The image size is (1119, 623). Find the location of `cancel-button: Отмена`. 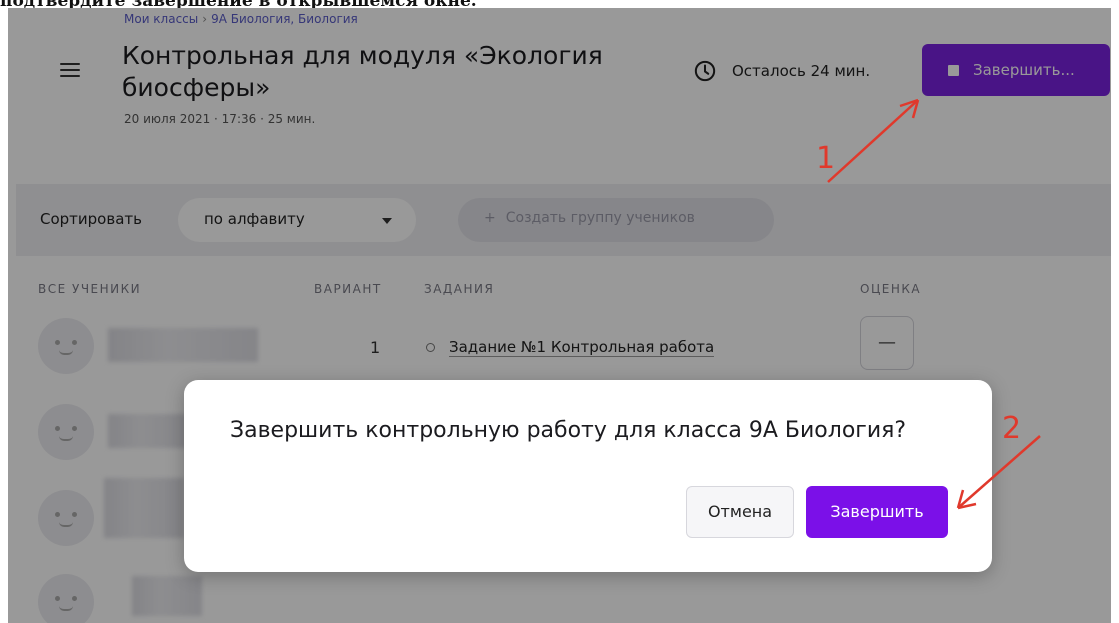

cancel-button: Отмена is located at coordinates (740, 512).